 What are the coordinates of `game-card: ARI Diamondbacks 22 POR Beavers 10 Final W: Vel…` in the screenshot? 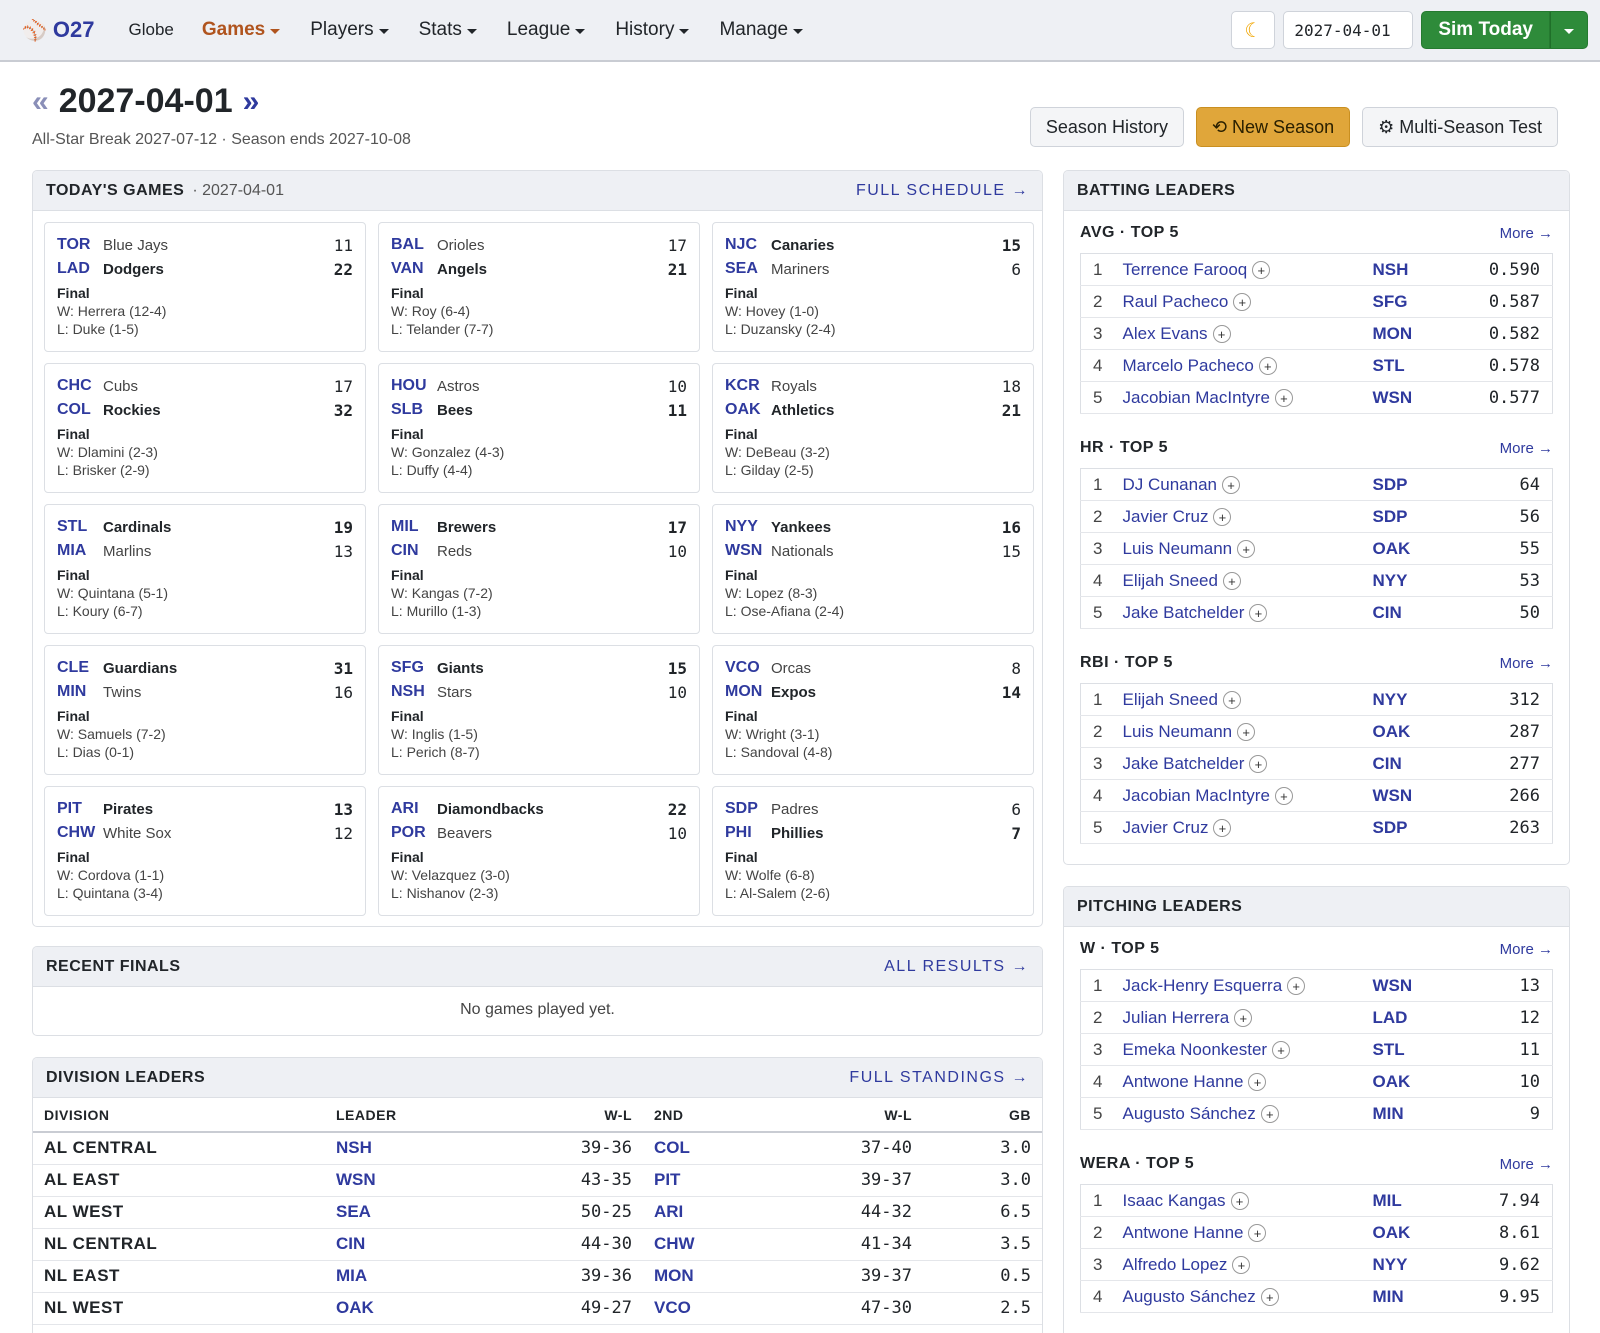 It's located at (539, 851).